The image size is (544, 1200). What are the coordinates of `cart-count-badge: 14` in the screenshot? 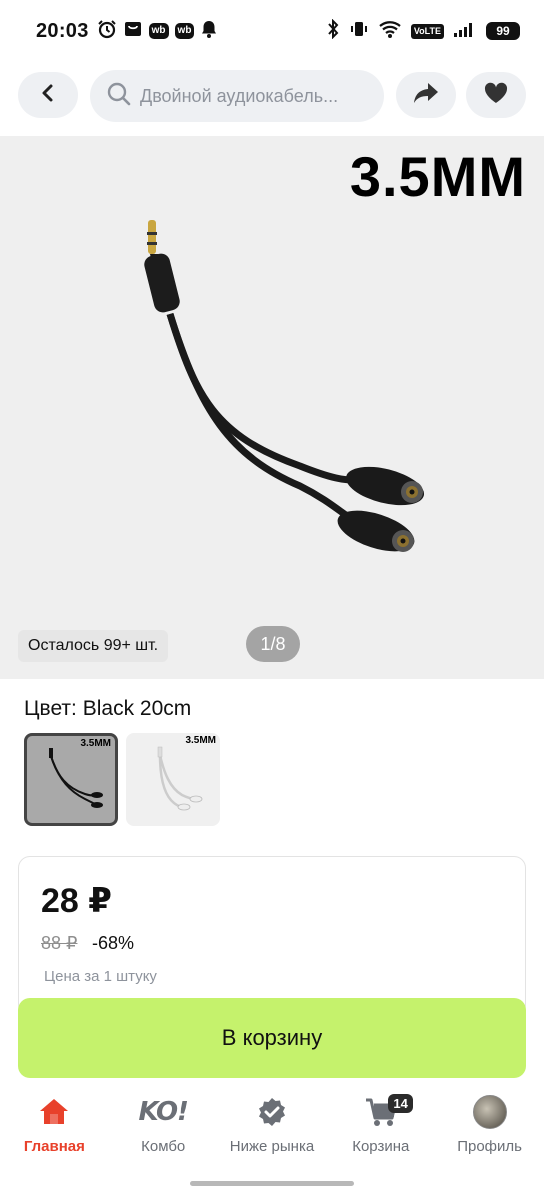 It's located at (400, 1103).